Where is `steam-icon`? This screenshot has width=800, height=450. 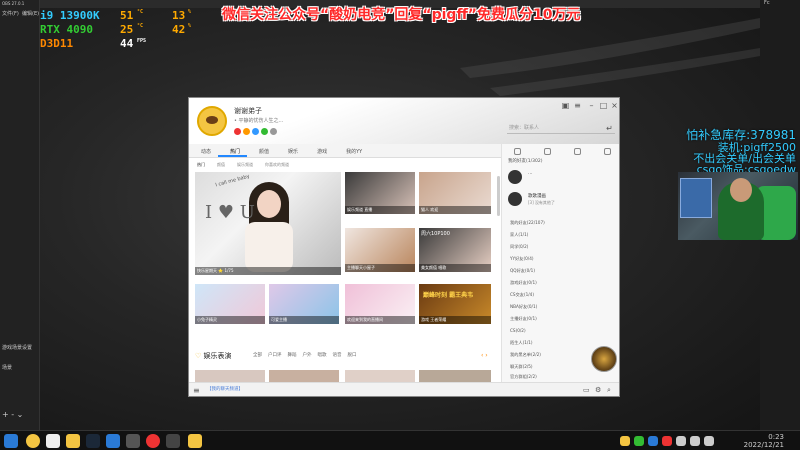 steam-icon is located at coordinates (93, 441).